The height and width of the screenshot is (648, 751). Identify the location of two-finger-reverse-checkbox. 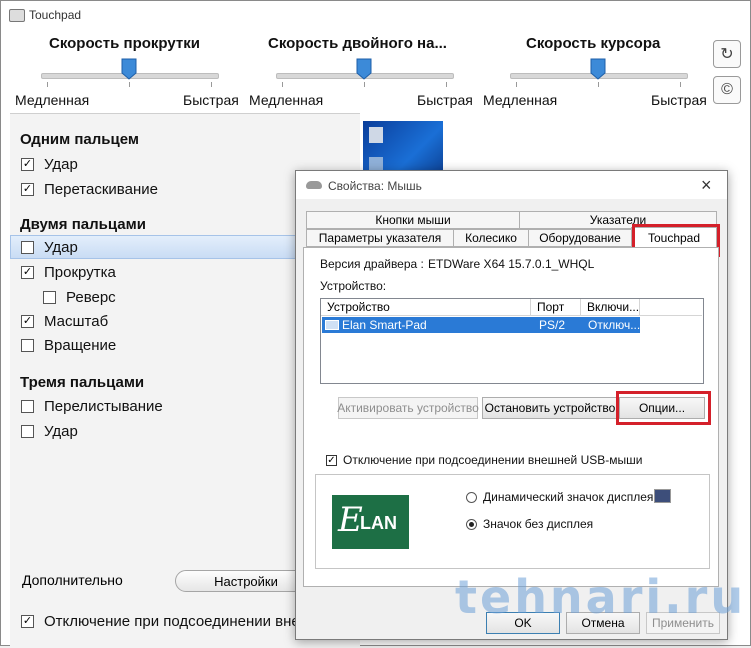
(49, 297).